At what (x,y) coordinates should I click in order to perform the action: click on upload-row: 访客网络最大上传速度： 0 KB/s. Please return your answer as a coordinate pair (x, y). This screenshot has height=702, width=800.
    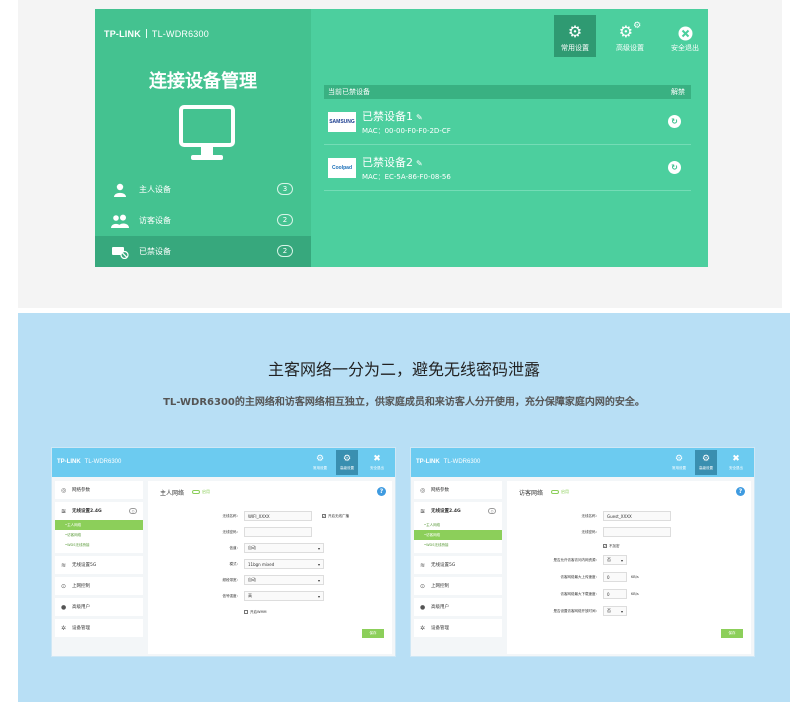
    Looking at the image, I should click on (578, 577).